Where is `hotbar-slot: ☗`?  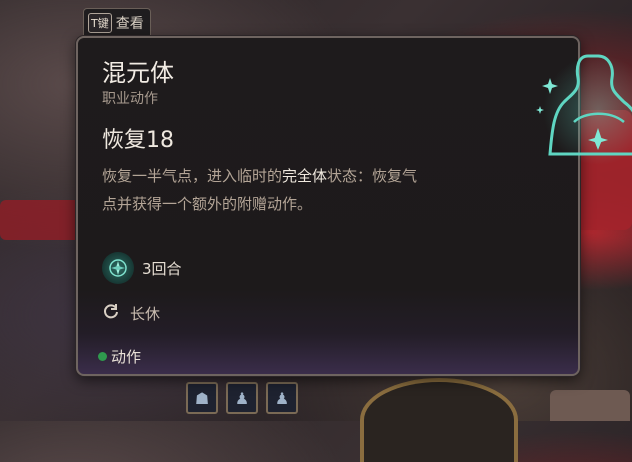
hotbar-slot: ☗ is located at coordinates (202, 398).